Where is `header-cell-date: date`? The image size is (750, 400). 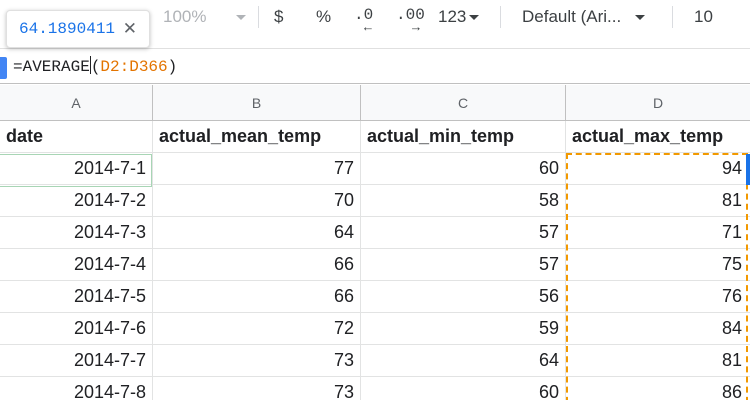
header-cell-date: date is located at coordinates (76, 137).